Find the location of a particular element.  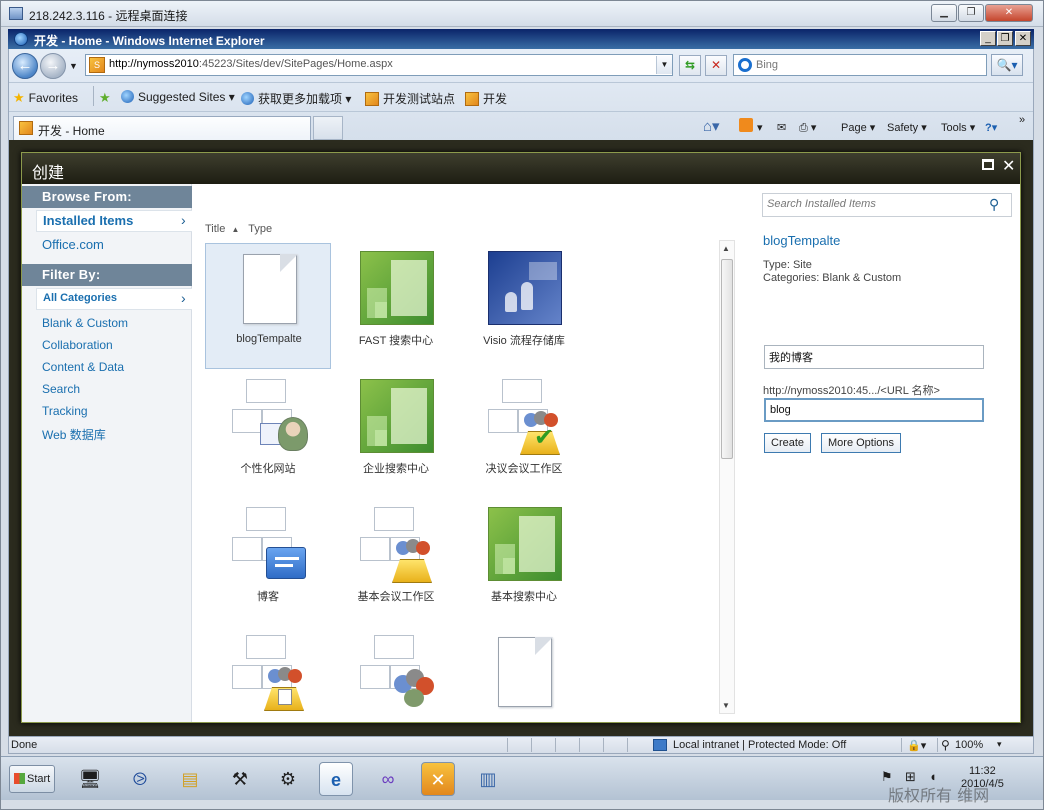

tools-icon: ⚒ is located at coordinates (240, 779).